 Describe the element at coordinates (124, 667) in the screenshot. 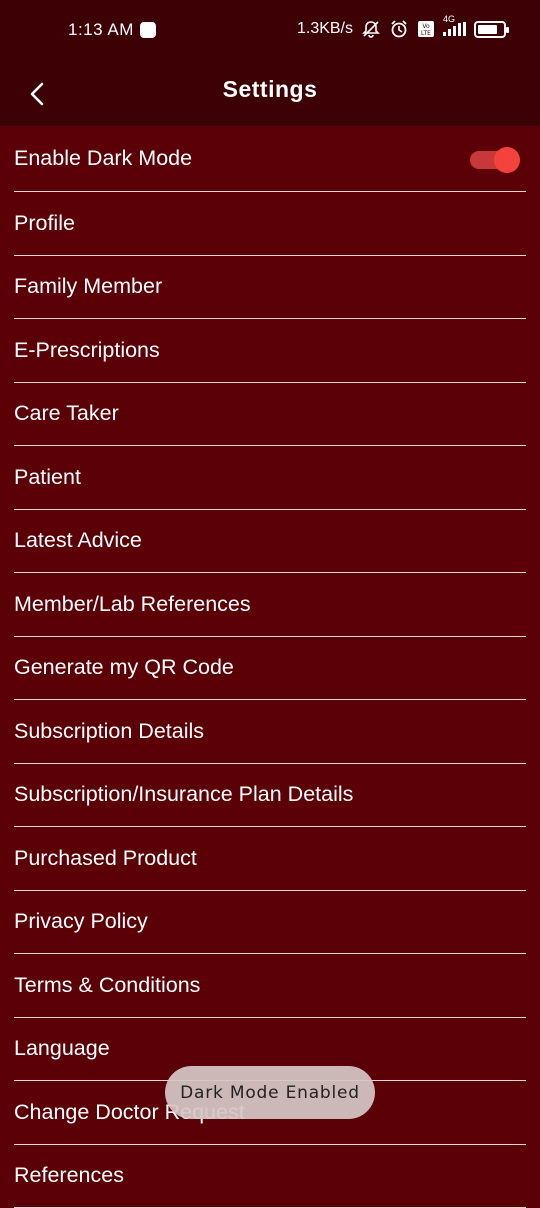

I see `settings-item-label: Generate my QR Code` at that location.